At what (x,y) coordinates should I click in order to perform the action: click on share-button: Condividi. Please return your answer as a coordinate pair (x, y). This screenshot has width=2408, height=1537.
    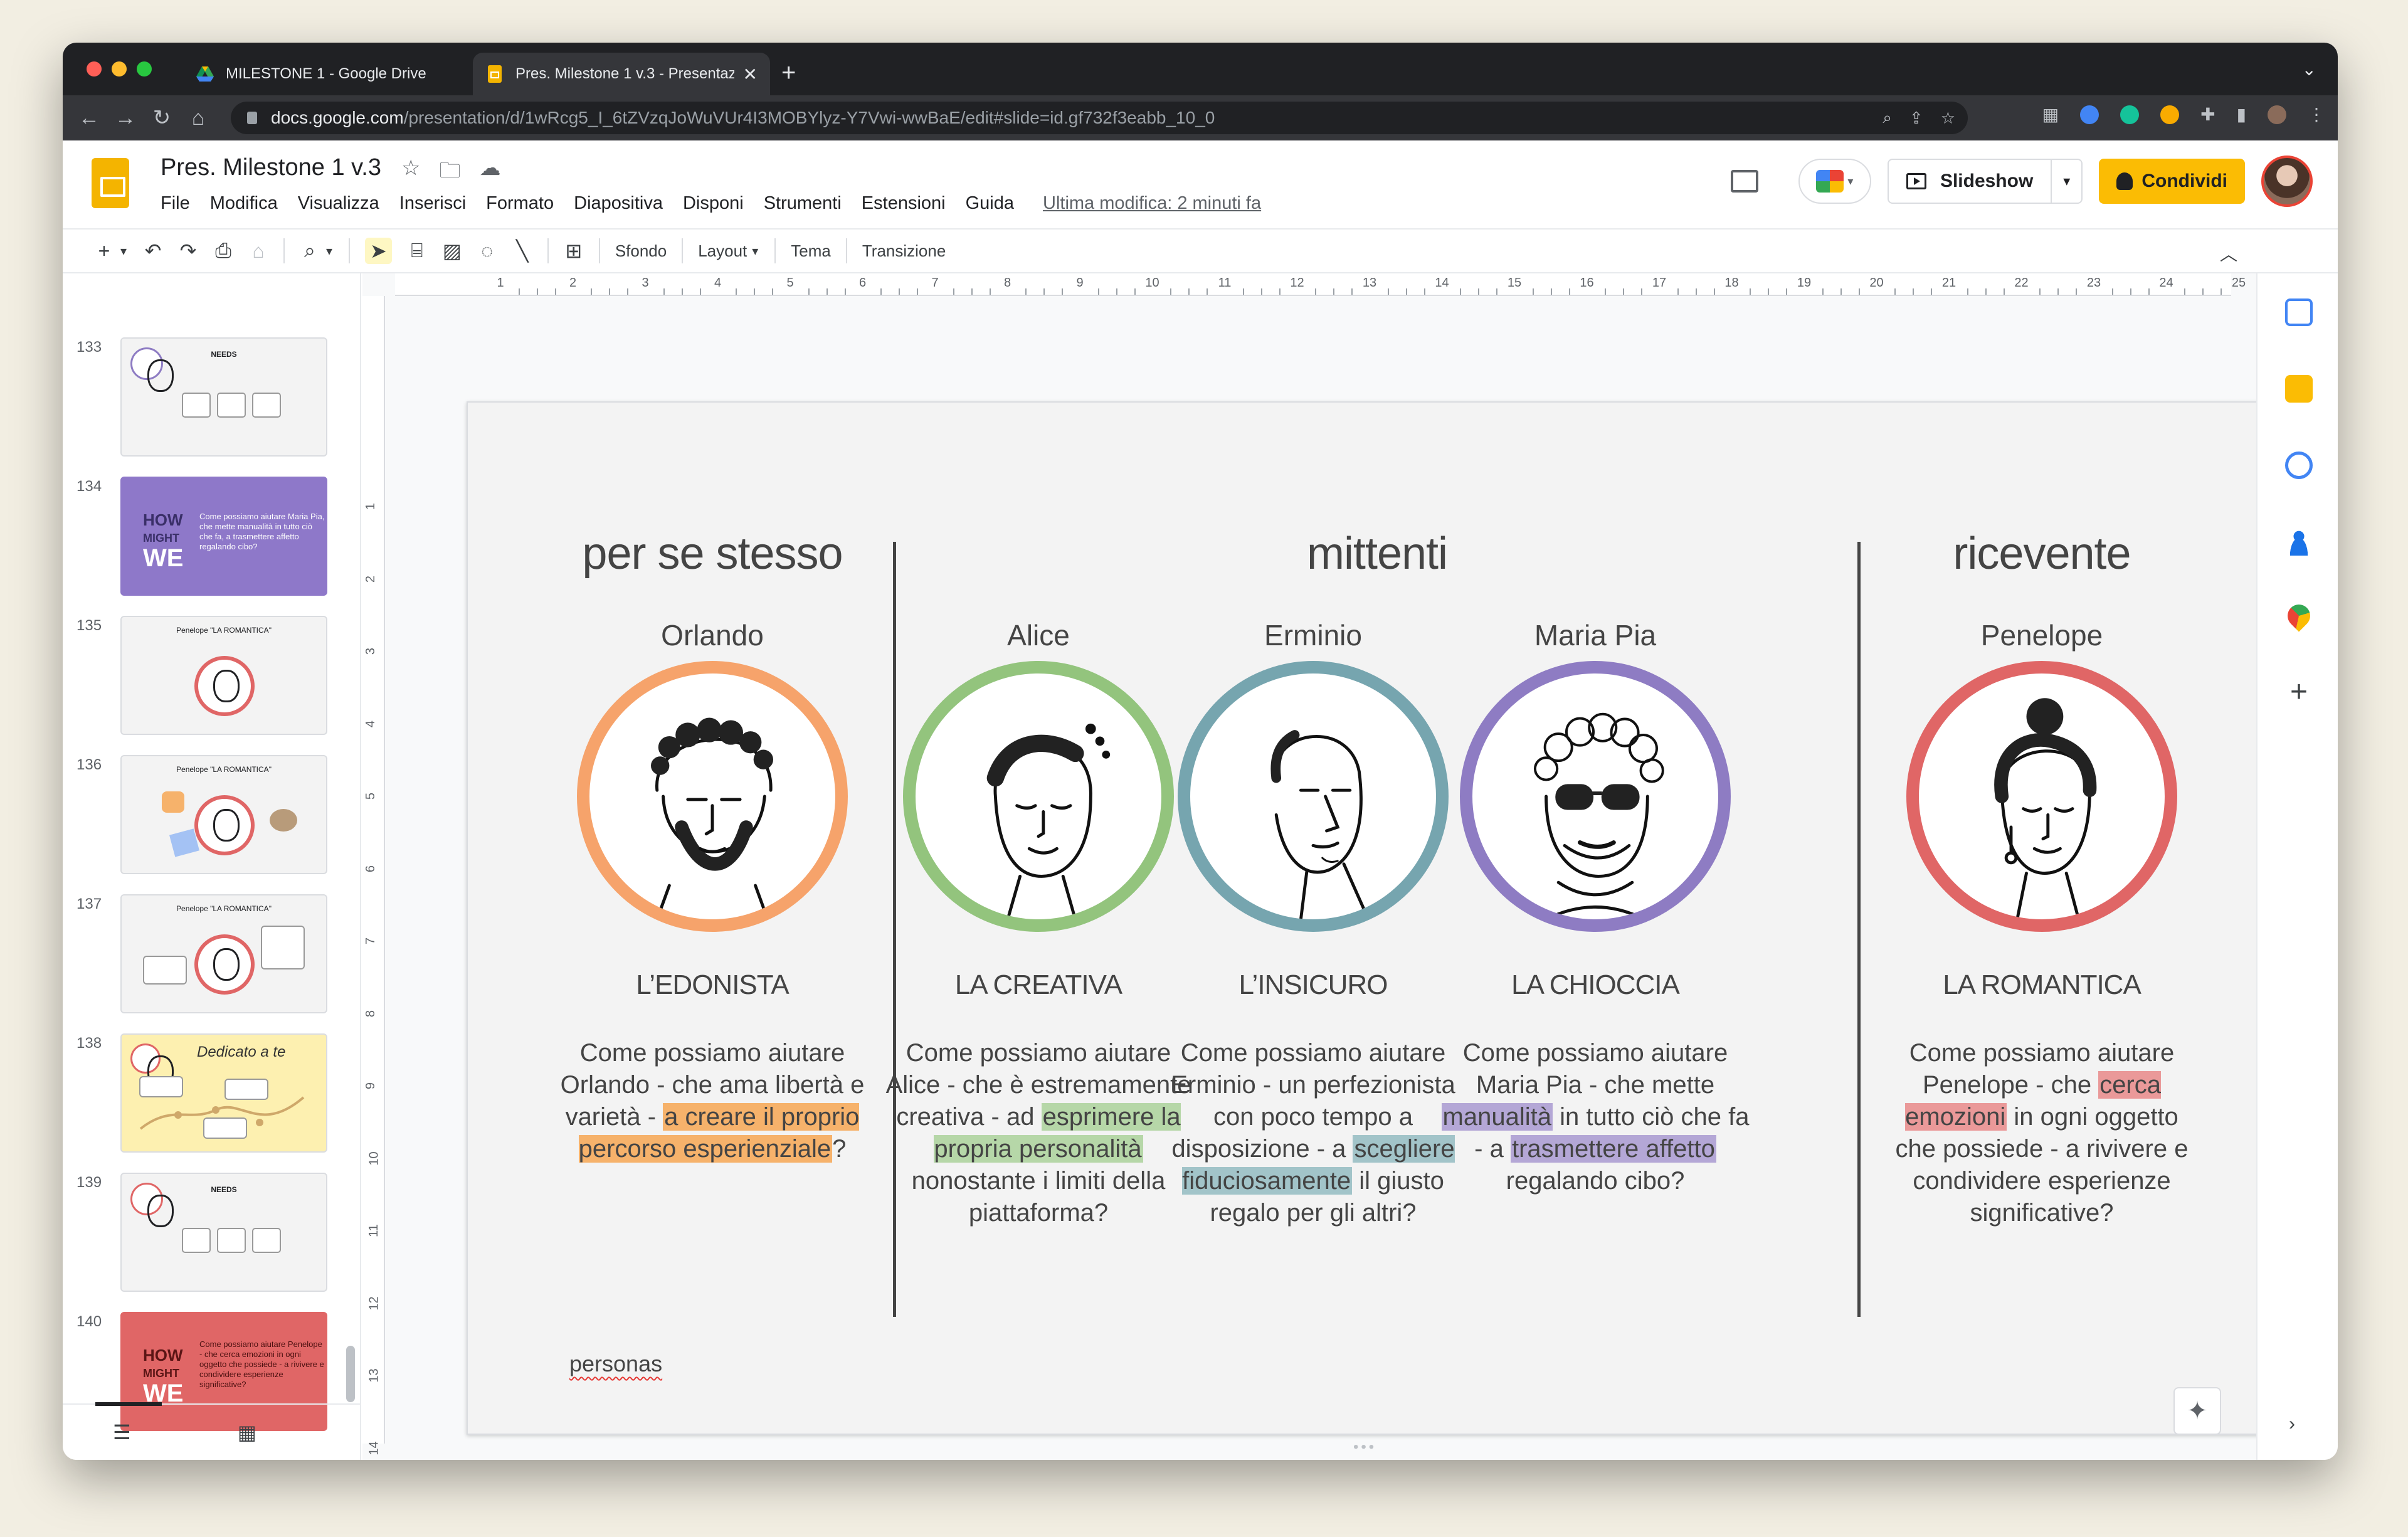
    Looking at the image, I should click on (2172, 182).